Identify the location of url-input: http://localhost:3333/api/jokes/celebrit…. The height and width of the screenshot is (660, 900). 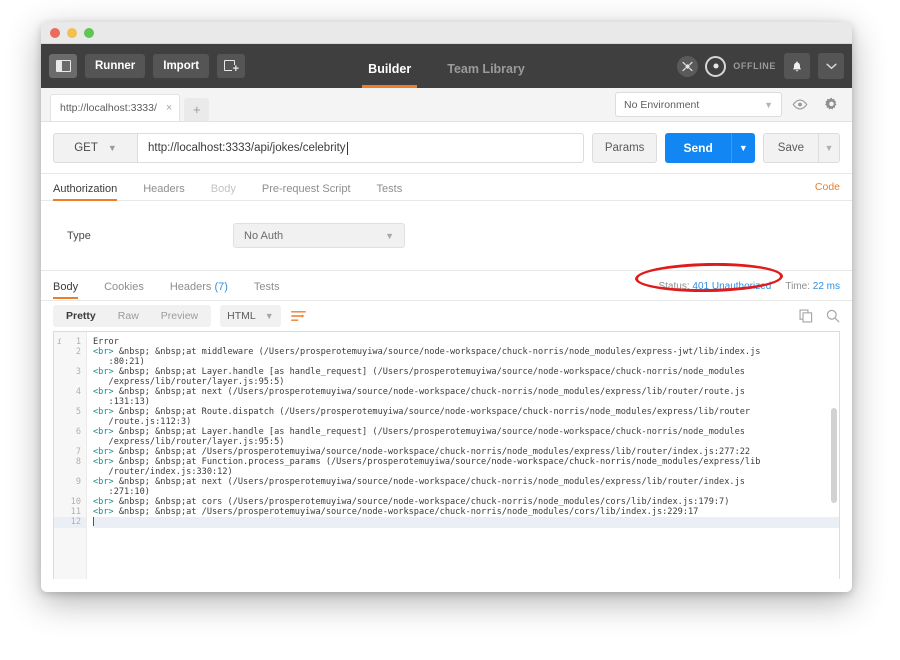
(360, 148).